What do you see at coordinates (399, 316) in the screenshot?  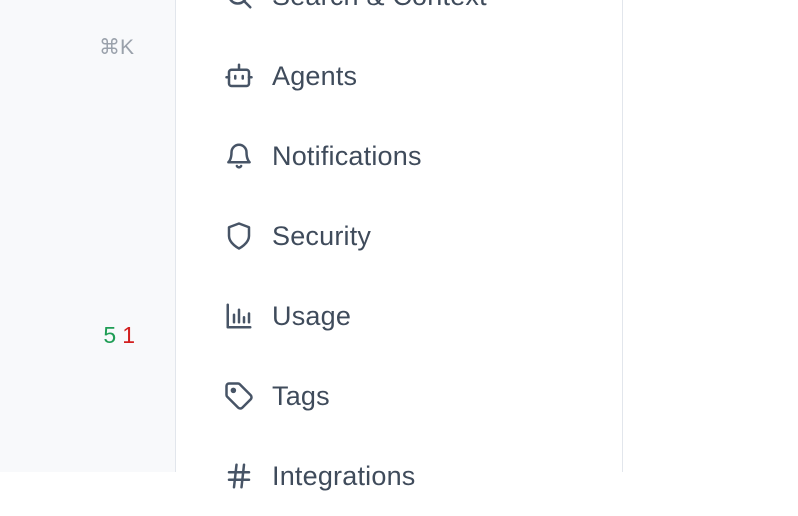 I see `menu-item-usage: Usage` at bounding box center [399, 316].